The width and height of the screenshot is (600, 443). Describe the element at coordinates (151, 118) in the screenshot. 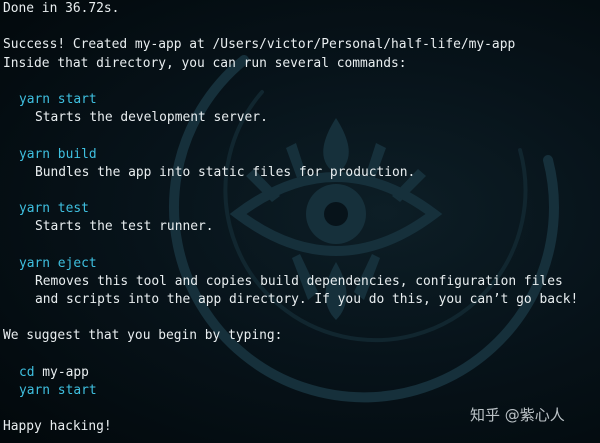

I see `command-description: Starts the development server.` at that location.